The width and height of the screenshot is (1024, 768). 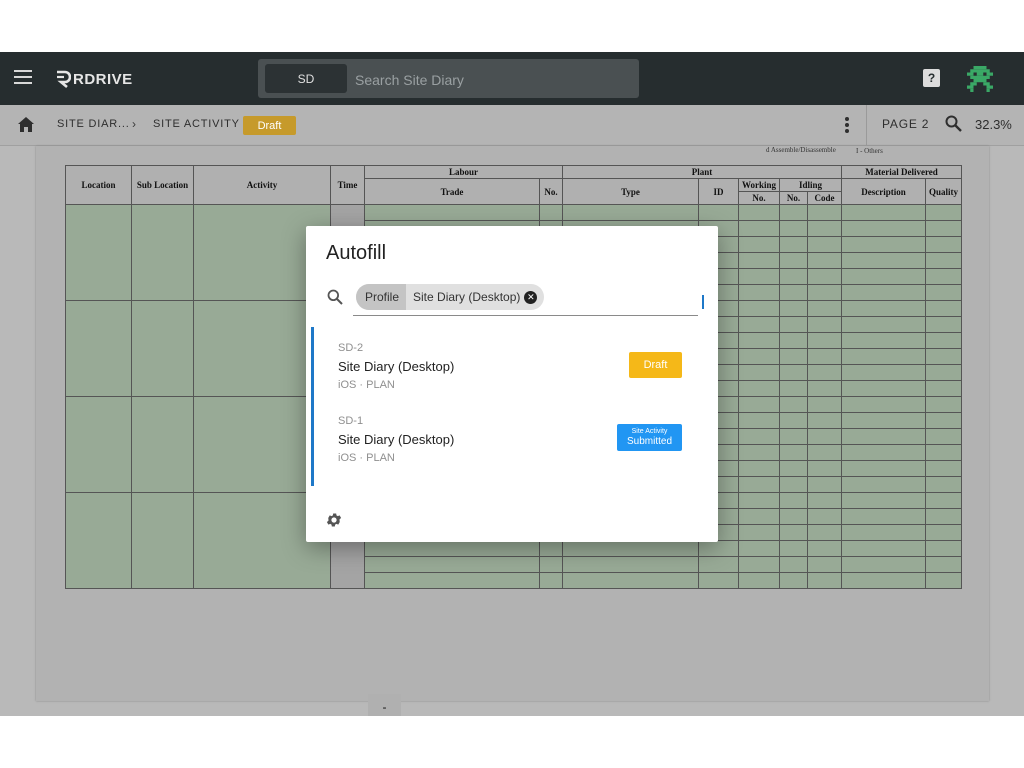 I want to click on col-header: Description, so click(x=883, y=191).